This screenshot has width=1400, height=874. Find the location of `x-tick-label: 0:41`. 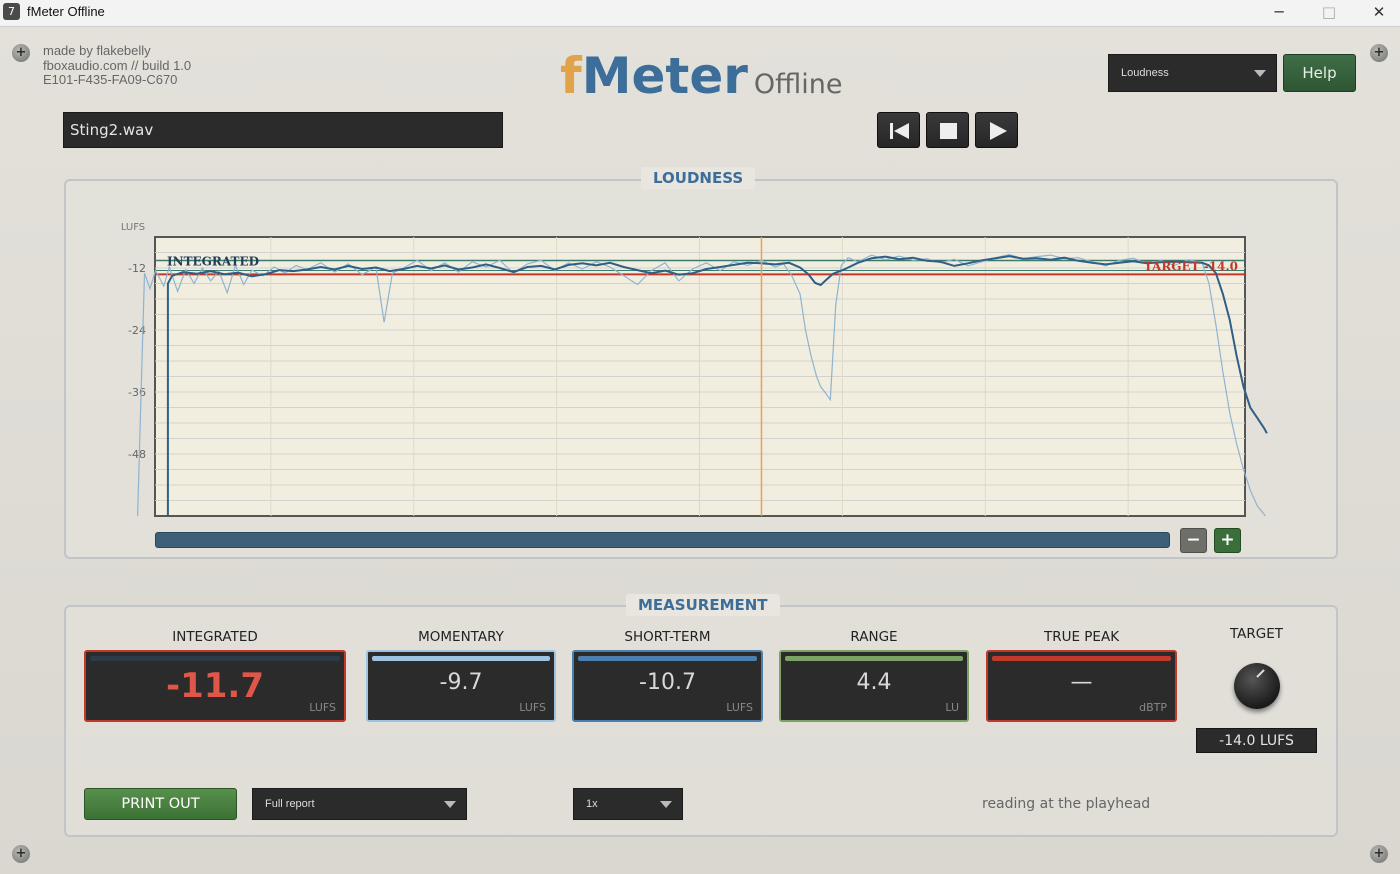

x-tick-label: 0:41 is located at coordinates (699, 526).